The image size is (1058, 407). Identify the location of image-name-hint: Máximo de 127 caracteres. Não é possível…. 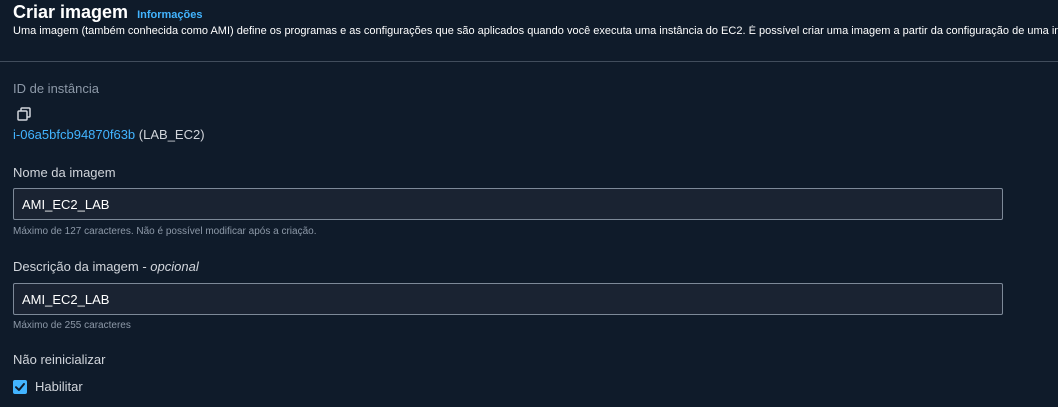
(165, 231).